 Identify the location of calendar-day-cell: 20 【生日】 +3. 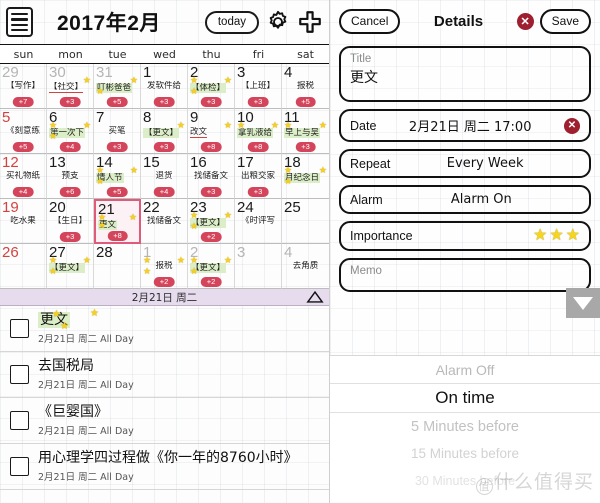
(70, 221).